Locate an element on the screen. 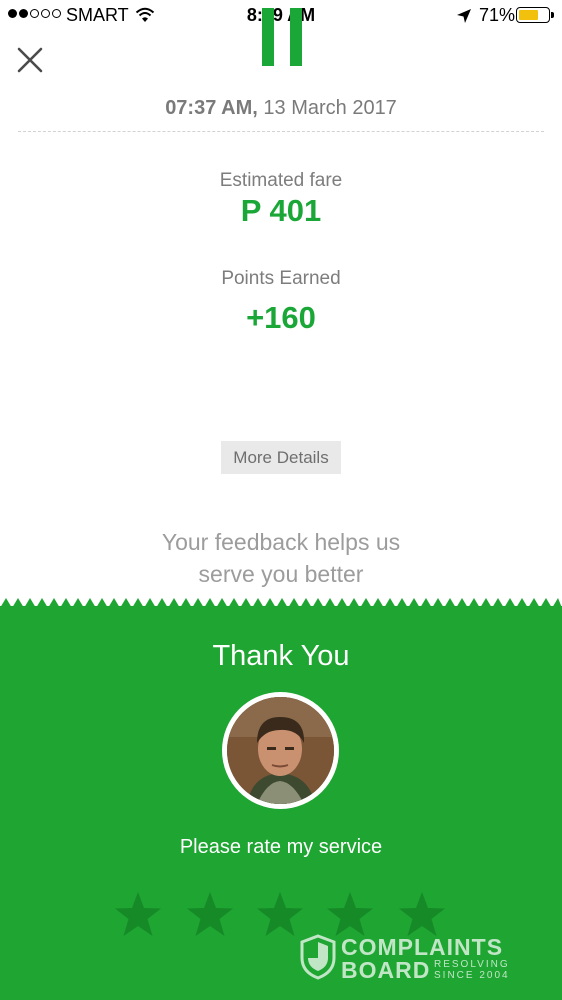  trip-time: 07:37 AM, is located at coordinates (211, 108).